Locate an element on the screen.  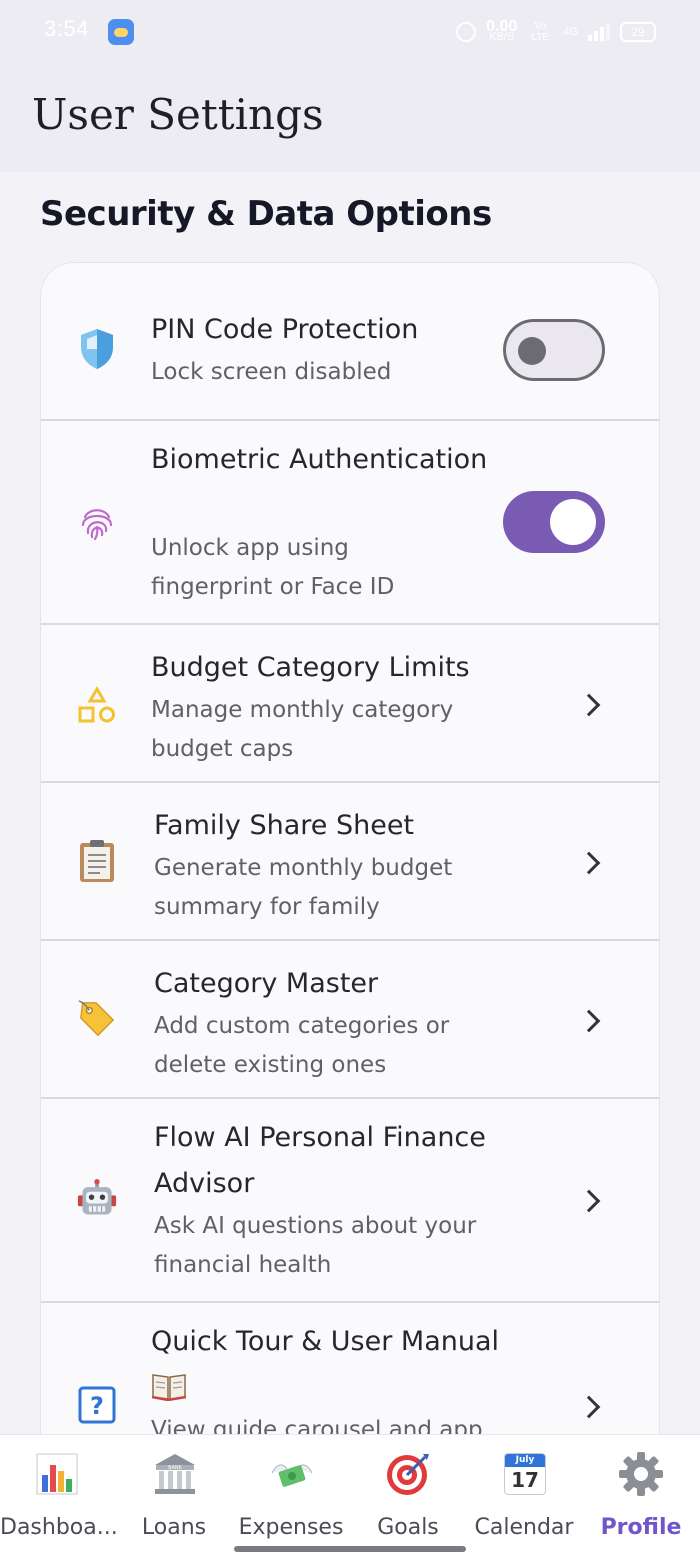
book-icon is located at coordinates (169, 1386).